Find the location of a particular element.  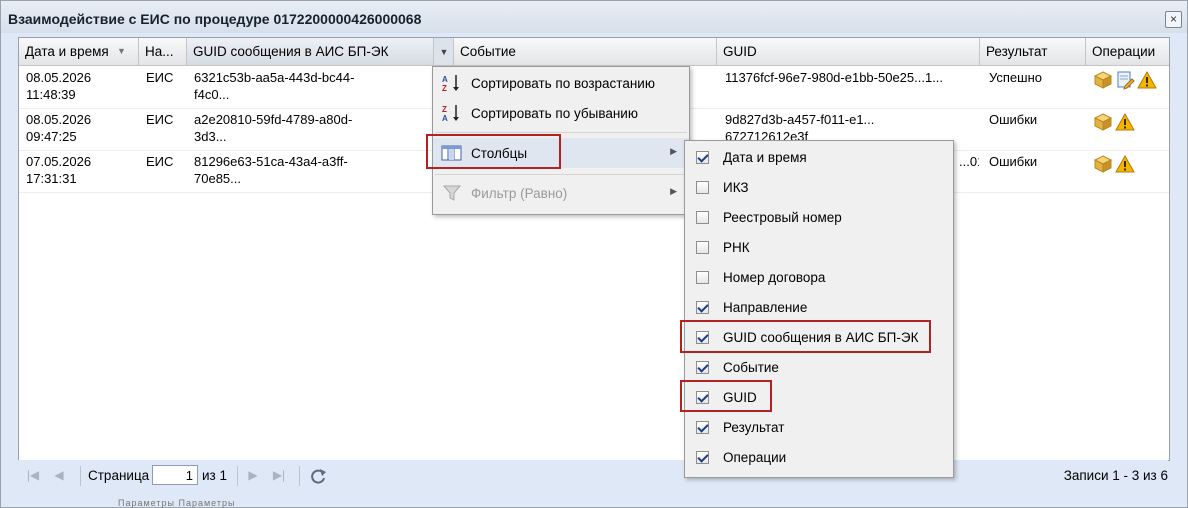

edit-doc-icon is located at coordinates (1125, 80).